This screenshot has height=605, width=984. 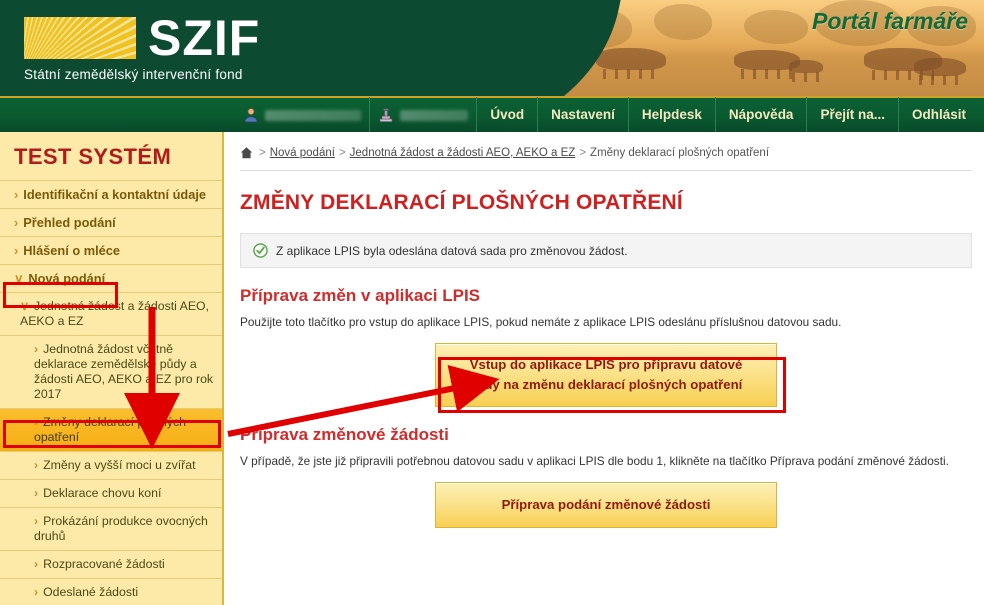 What do you see at coordinates (71, 250) in the screenshot?
I see `sidebar-item-label: Hlášení o mléce` at bounding box center [71, 250].